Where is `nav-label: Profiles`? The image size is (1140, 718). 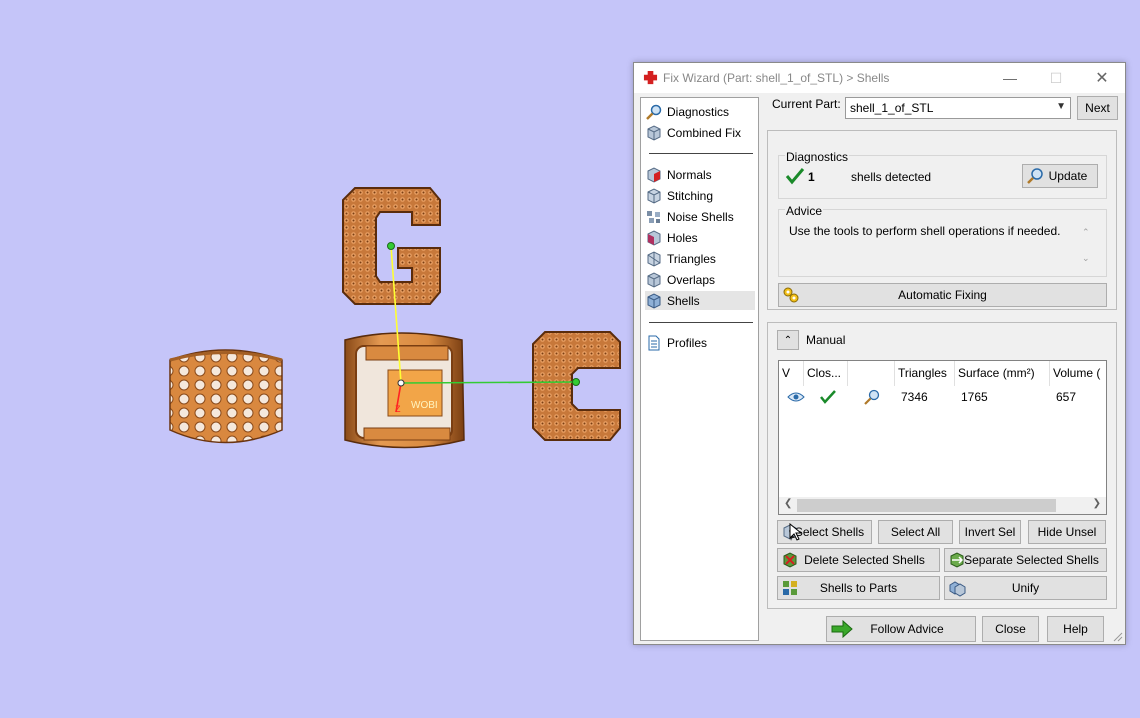 nav-label: Profiles is located at coordinates (687, 342).